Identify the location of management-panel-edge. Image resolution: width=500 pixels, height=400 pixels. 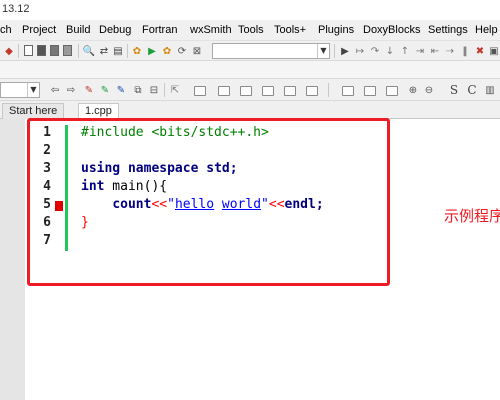
(12, 259).